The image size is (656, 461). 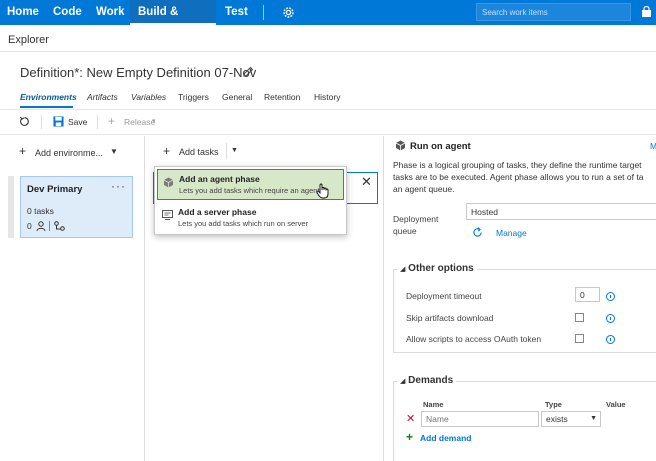 I want to click on panel-title: Run on agent, so click(x=440, y=146).